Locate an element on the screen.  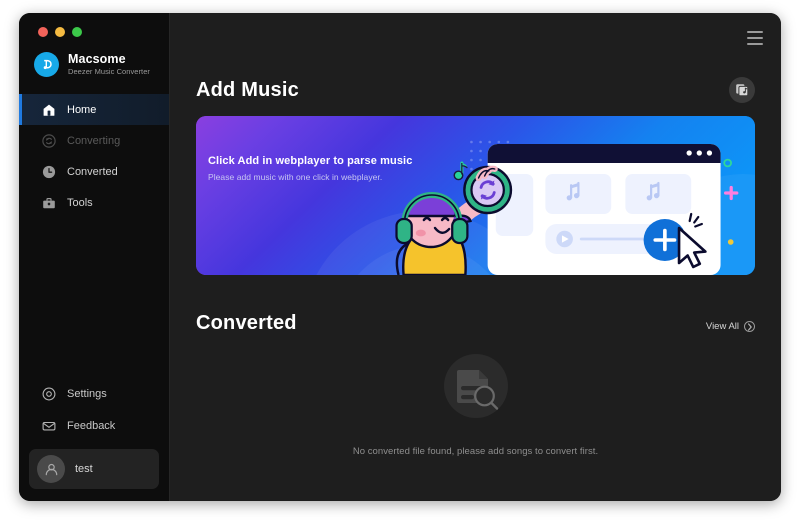
settings-gear-icon is located at coordinates (48, 394).